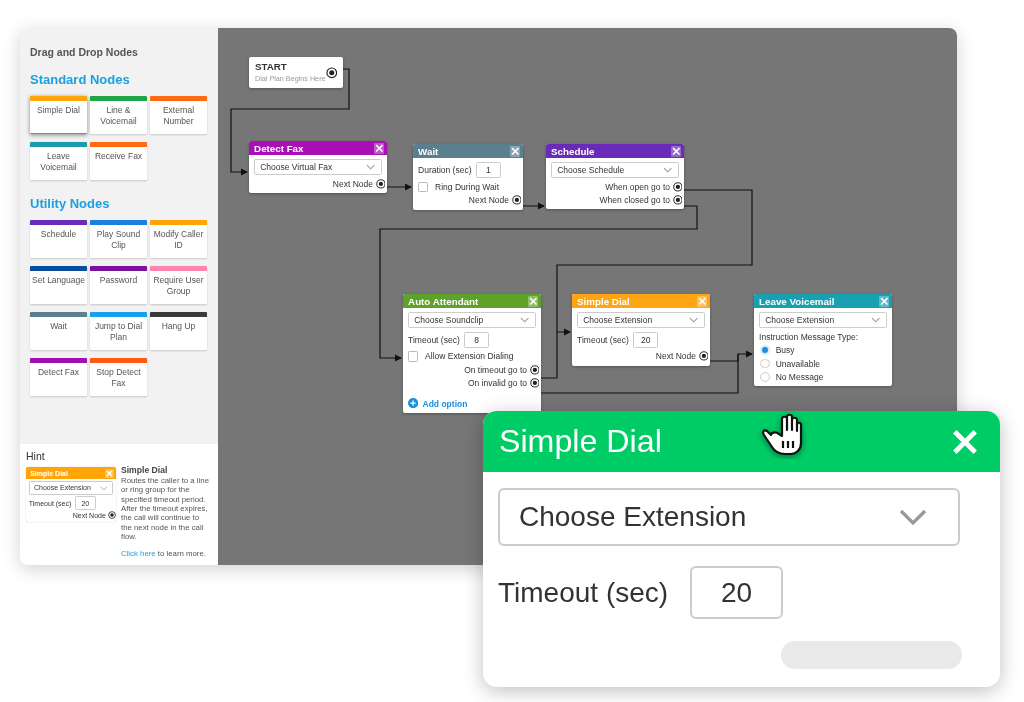 The height and width of the screenshot is (702, 1024). What do you see at coordinates (178, 285) in the screenshot?
I see `node-tile: Require User Group` at bounding box center [178, 285].